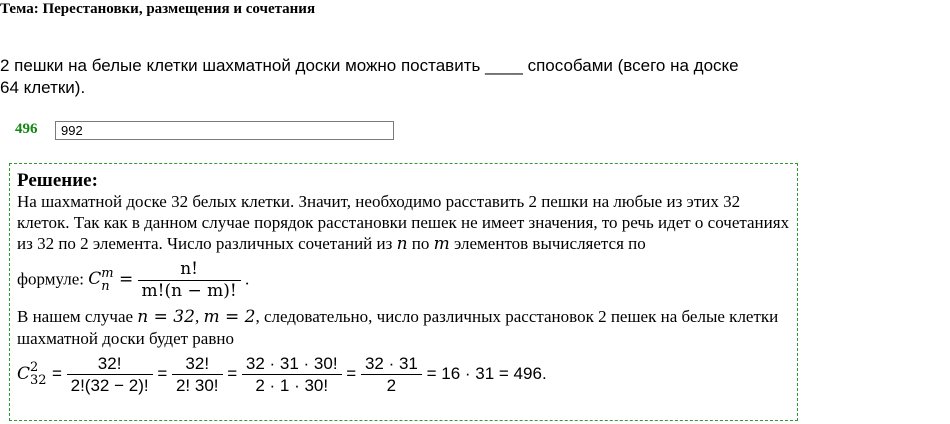 Image resolution: width=950 pixels, height=424 pixels. I want to click on formula-sup: m, so click(107, 273).